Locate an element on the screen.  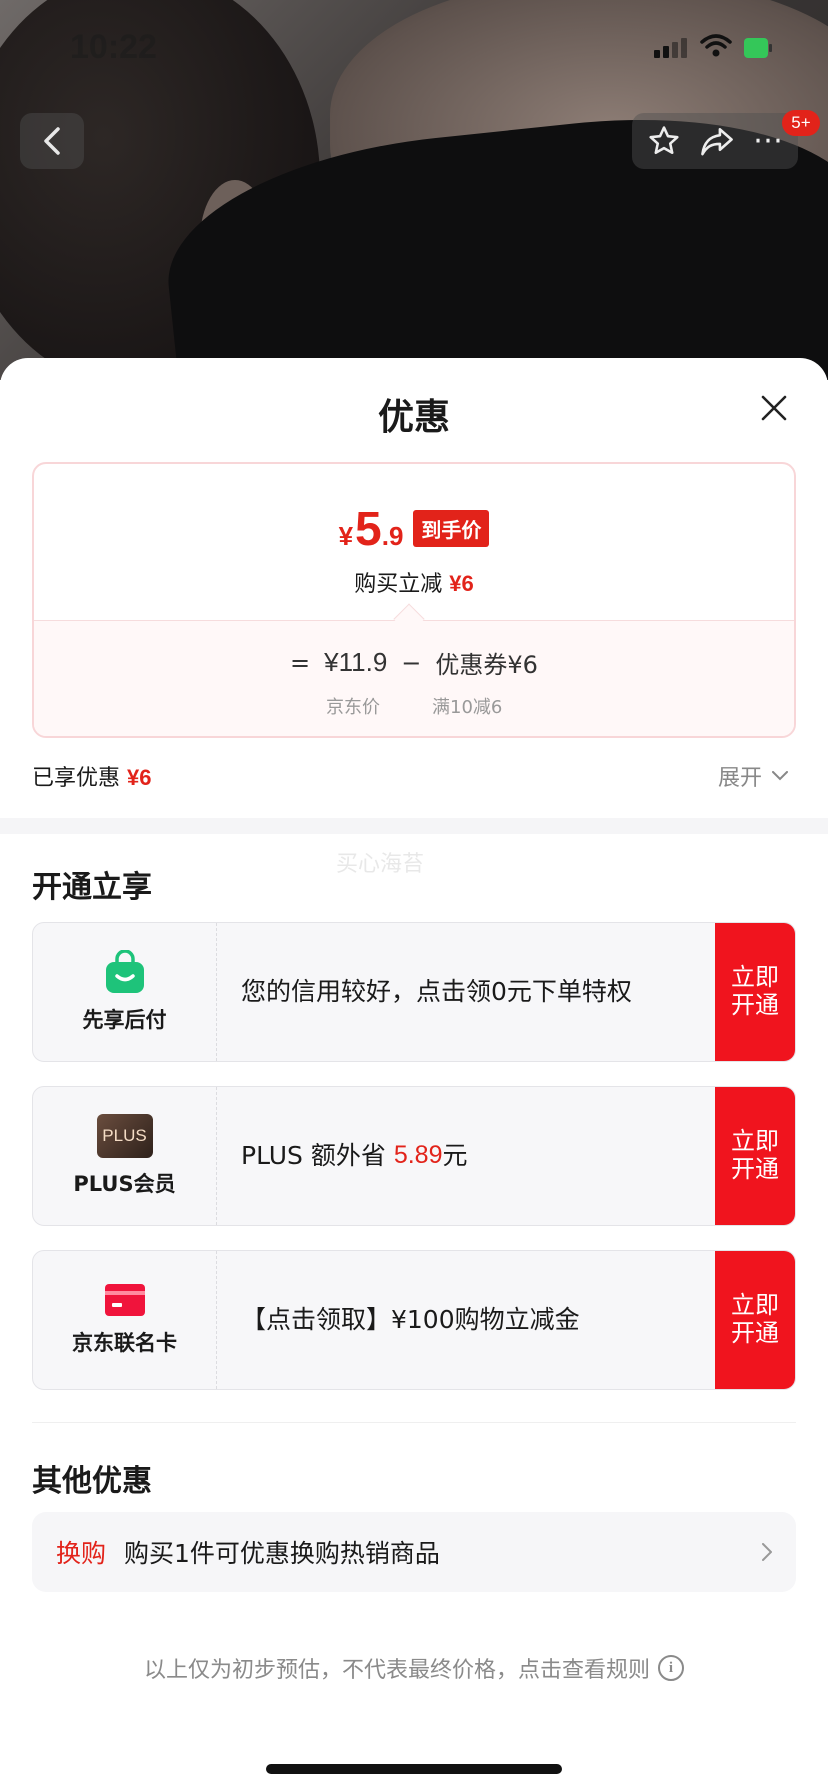
section-divider-line is located at coordinates (414, 1422).